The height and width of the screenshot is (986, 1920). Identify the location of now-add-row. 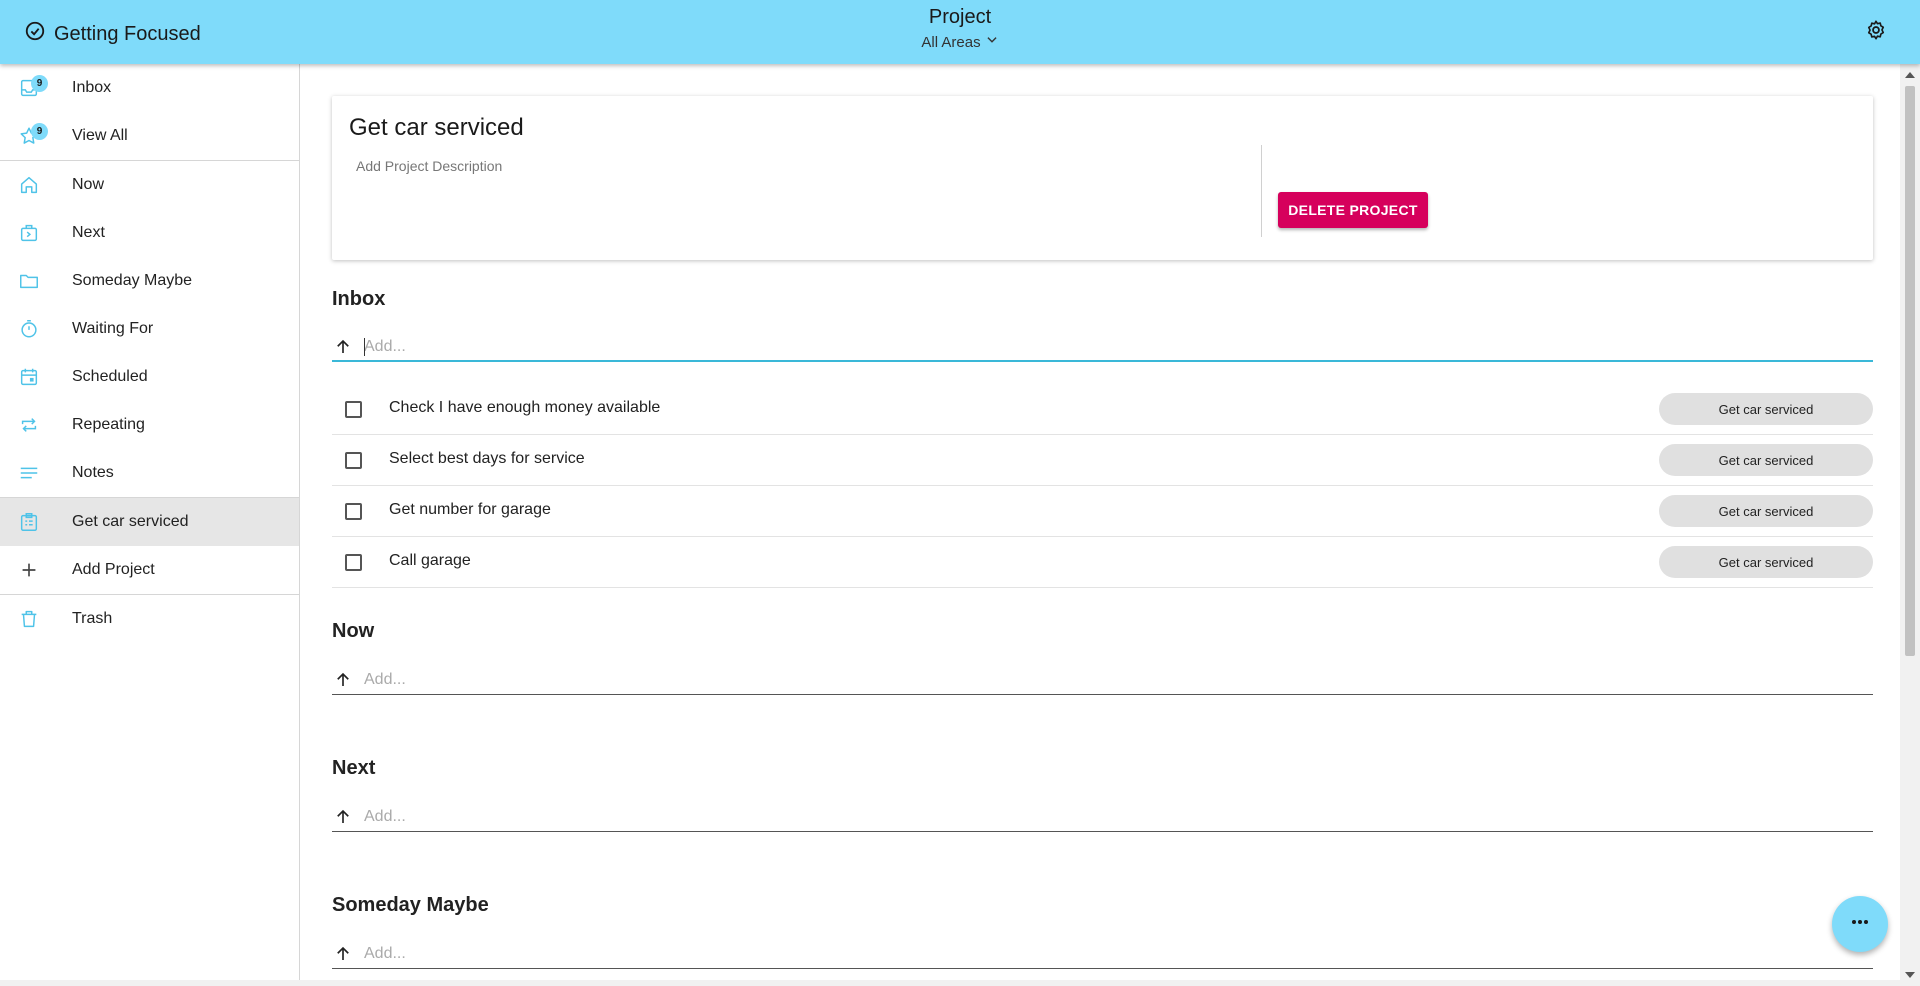
(1102, 680).